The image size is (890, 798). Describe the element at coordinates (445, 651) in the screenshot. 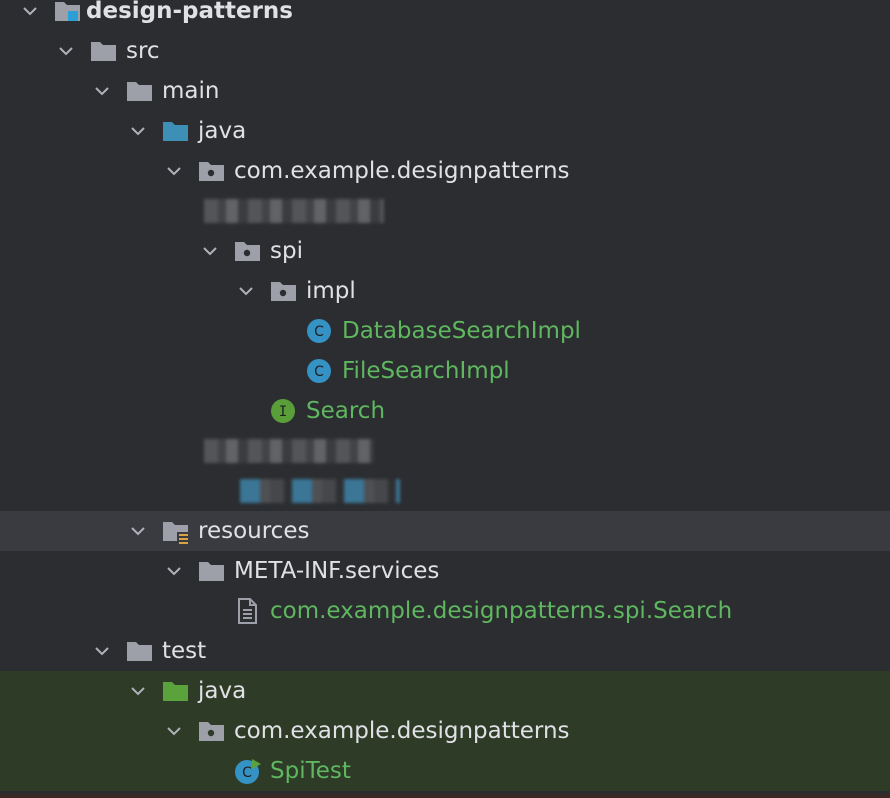

I see `tree-row-test: test` at that location.